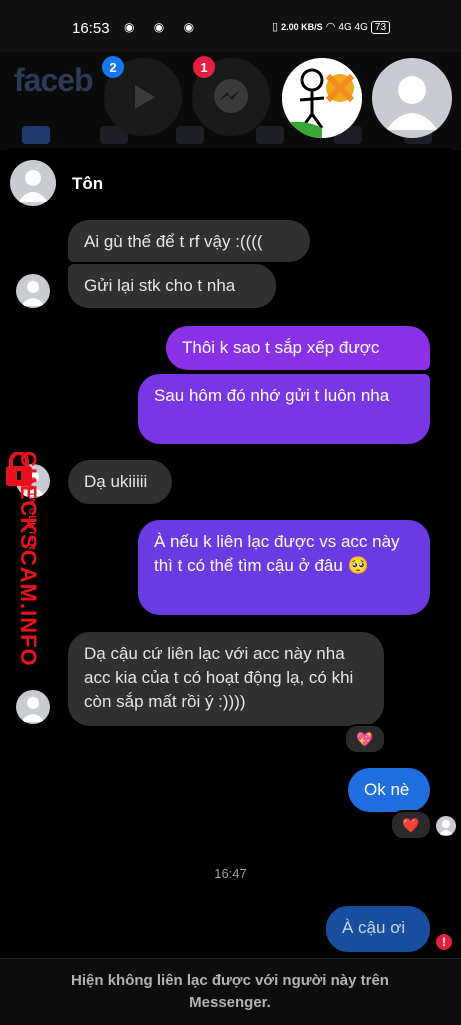 This screenshot has width=461, height=1025. Describe the element at coordinates (365, 739) in the screenshot. I see `reaction-heart-sparkle: 💖` at that location.